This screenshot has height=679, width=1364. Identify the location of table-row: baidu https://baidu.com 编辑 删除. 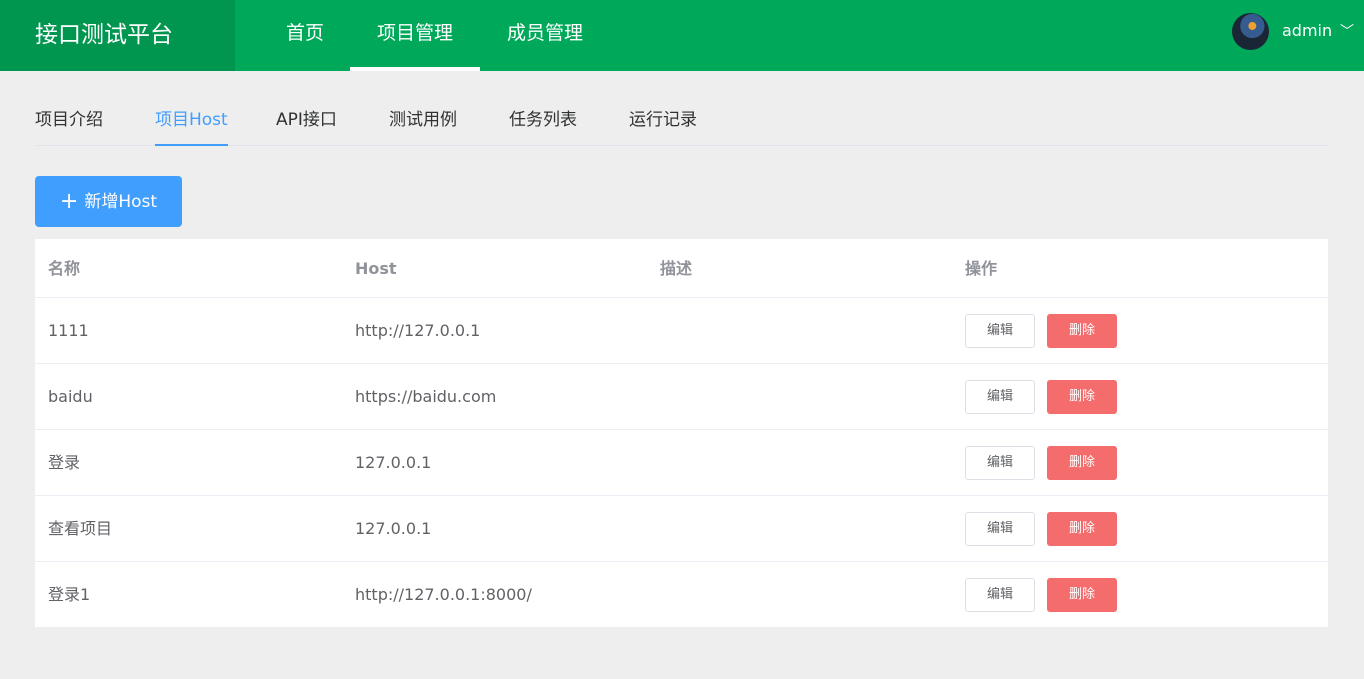
(681, 397).